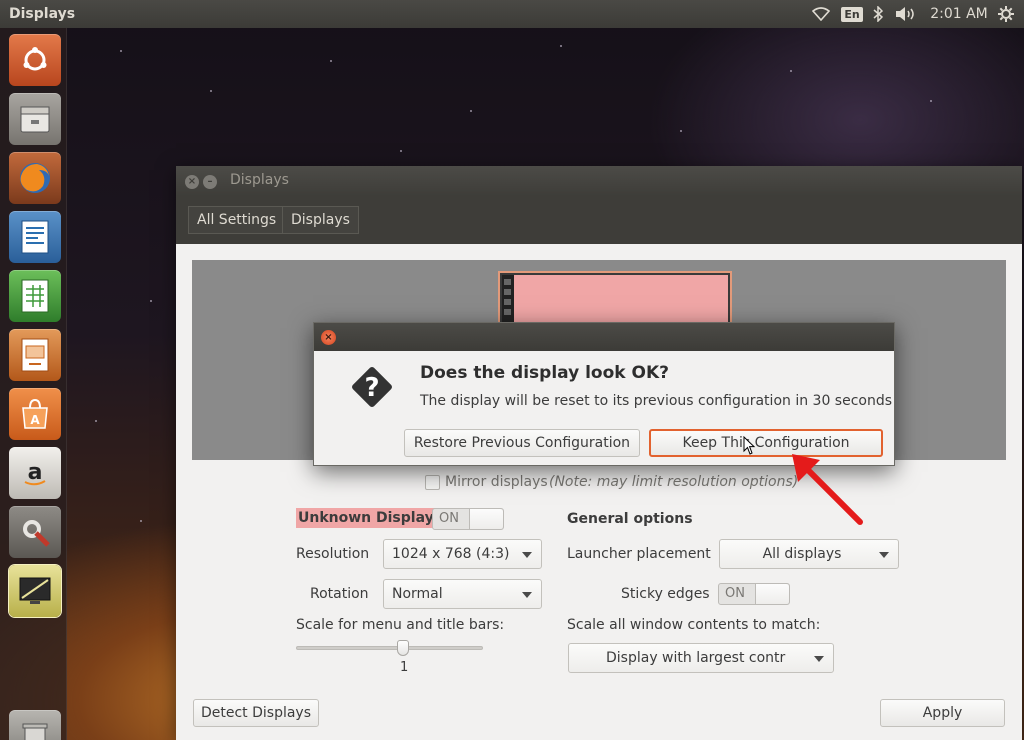 The height and width of the screenshot is (740, 1024). I want to click on question-icon: ?, so click(372, 387).